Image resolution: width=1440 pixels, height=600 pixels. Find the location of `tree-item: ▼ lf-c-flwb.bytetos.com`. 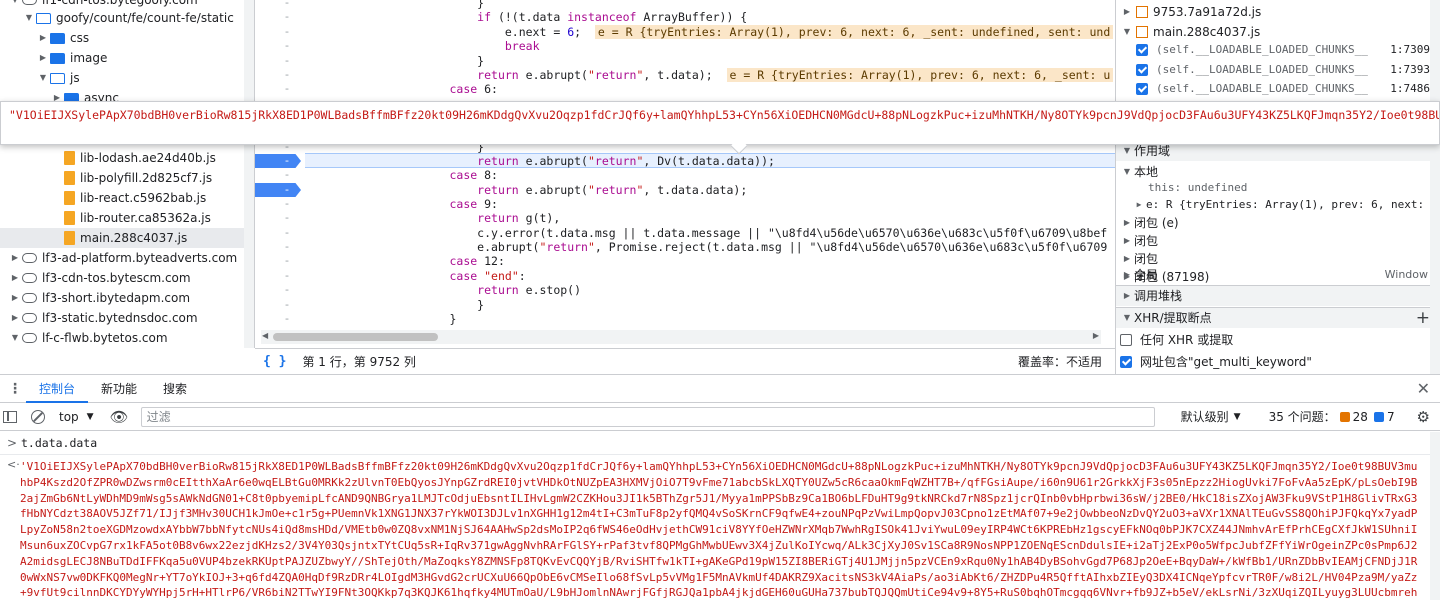

tree-item: ▼ lf-c-flwb.bytetos.com is located at coordinates (127, 338).